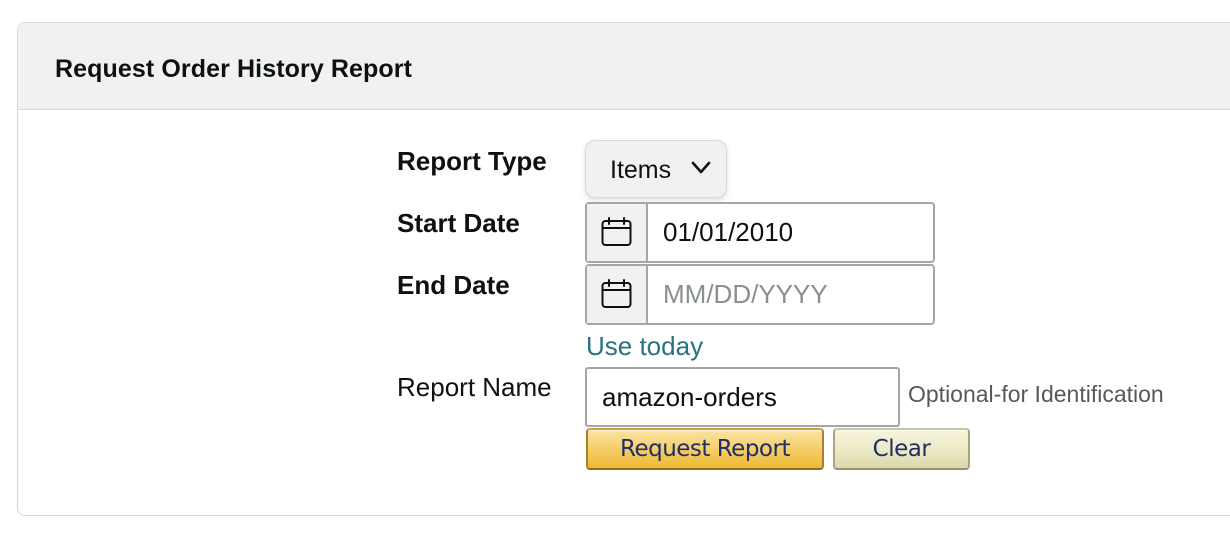 The image size is (1230, 534). I want to click on report-name-input, so click(742, 397).